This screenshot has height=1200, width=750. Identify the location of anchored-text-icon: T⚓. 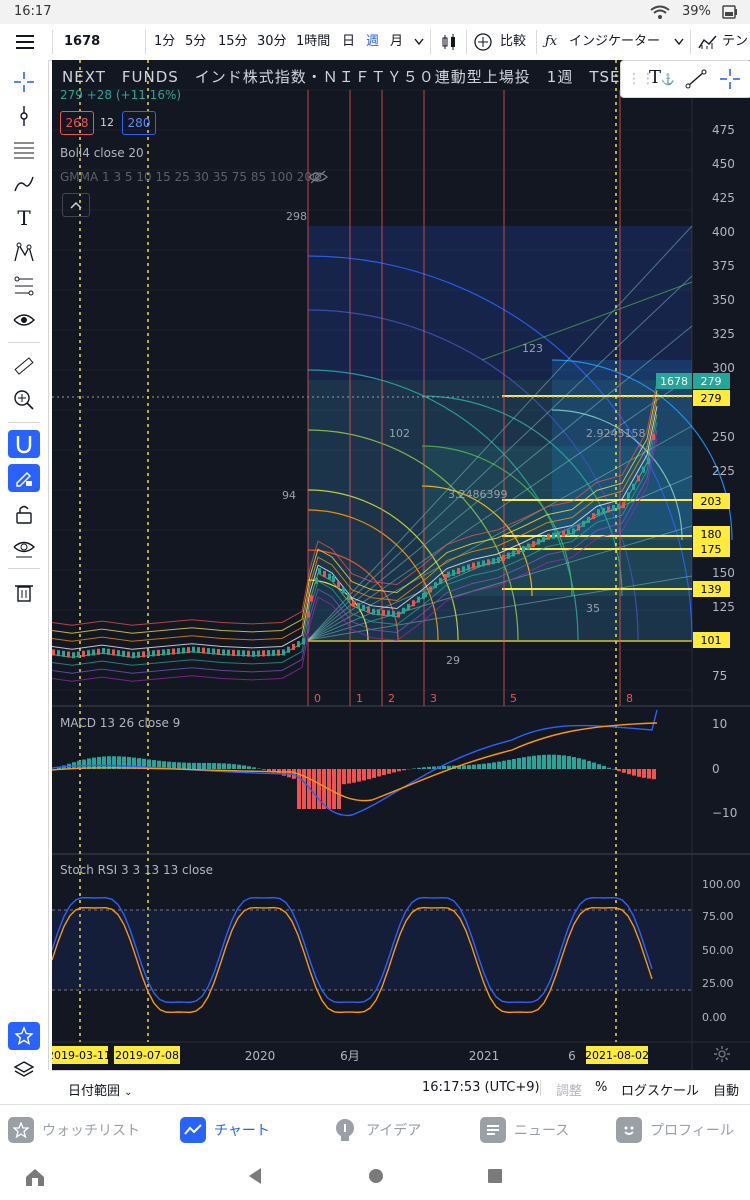
(662, 77).